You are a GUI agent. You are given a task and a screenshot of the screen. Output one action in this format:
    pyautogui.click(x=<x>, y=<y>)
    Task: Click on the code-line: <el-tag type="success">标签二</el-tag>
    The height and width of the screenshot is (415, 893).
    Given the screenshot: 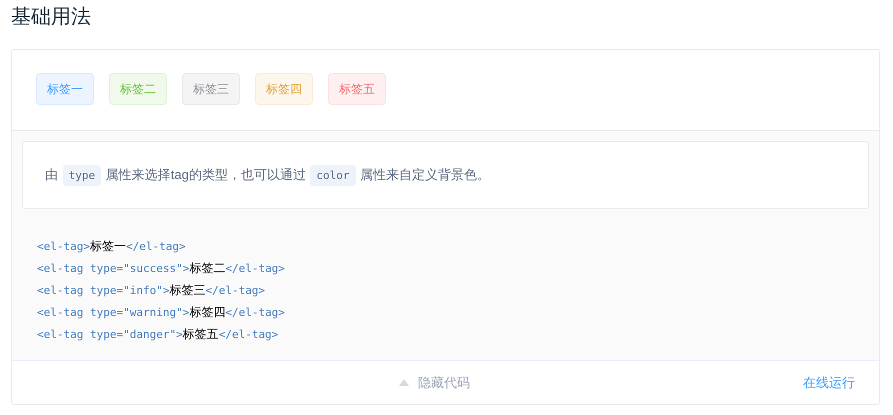 What is the action you would take?
    pyautogui.click(x=161, y=268)
    